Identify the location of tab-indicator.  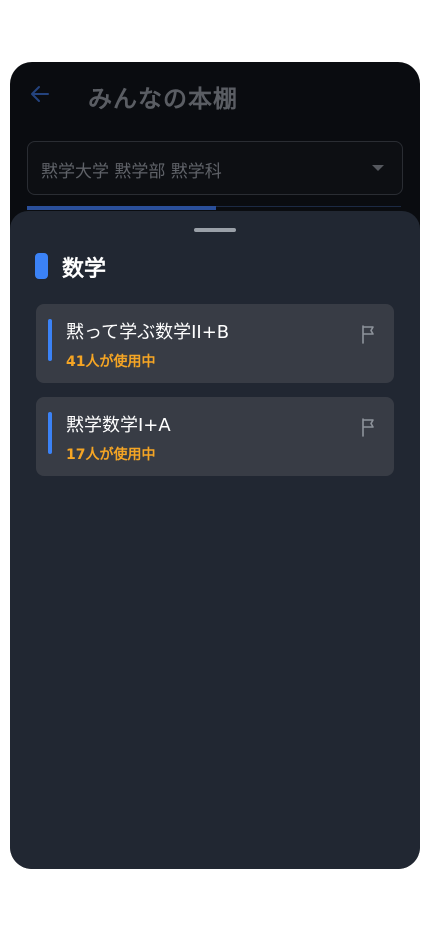
(121, 208).